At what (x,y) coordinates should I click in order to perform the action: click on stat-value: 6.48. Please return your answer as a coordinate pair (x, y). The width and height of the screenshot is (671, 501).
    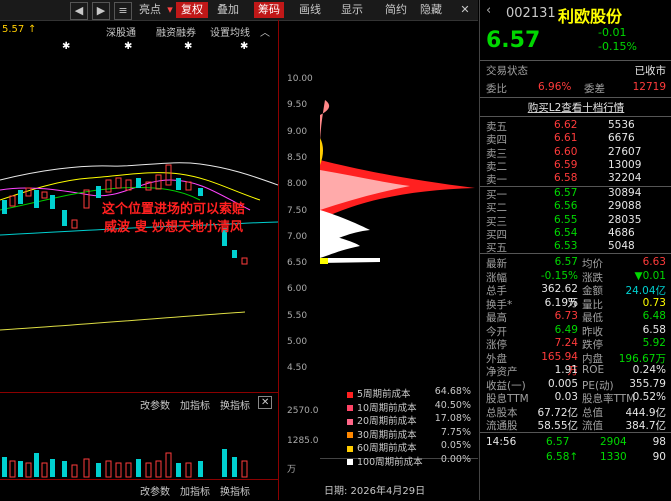
    Looking at the image, I should click on (654, 316).